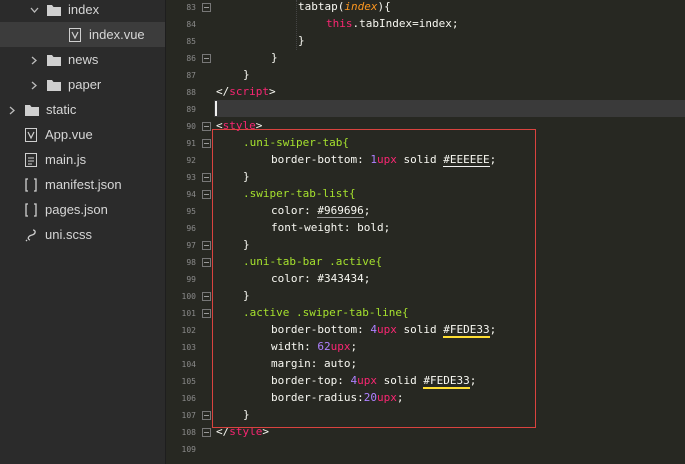  I want to click on tree-item-news: news, so click(82, 59).